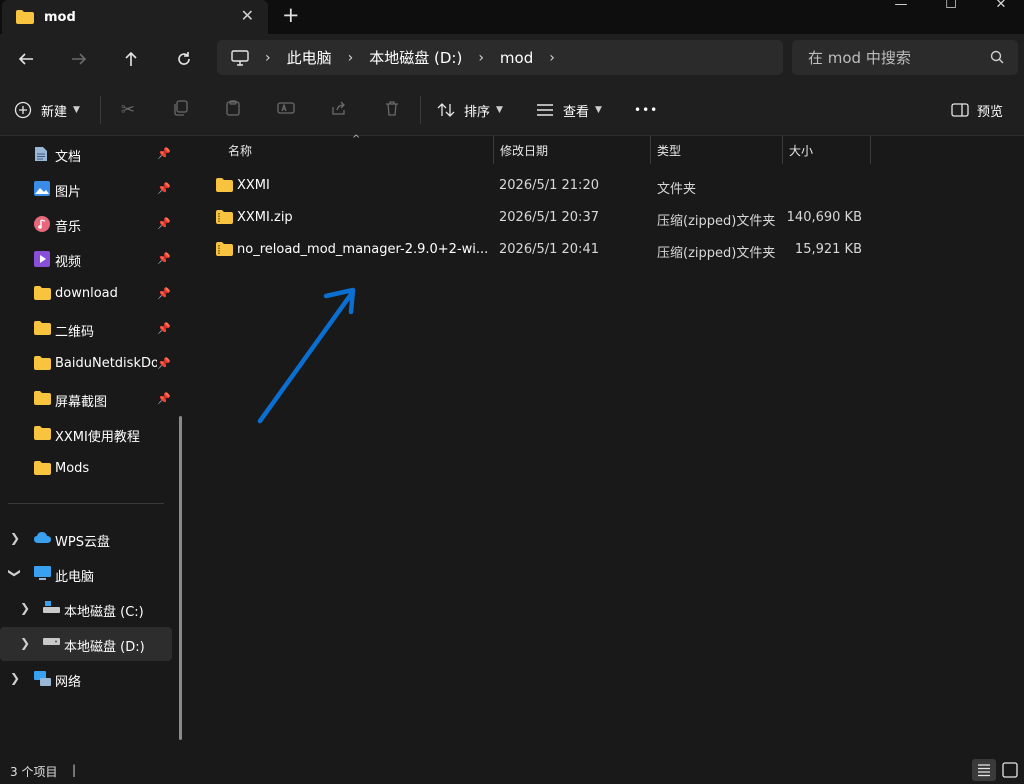  I want to click on back-button, so click(26, 59).